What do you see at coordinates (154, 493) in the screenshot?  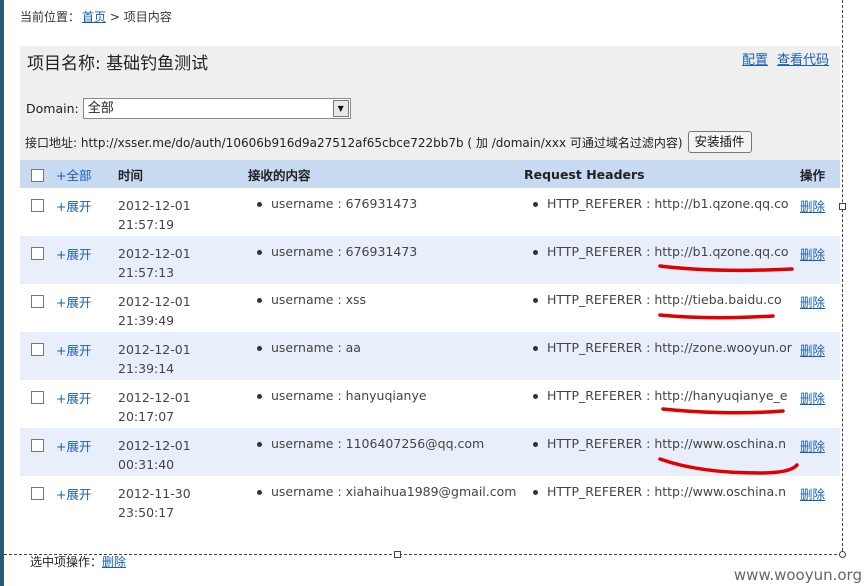 I see `row-date: 2012-11-30` at bounding box center [154, 493].